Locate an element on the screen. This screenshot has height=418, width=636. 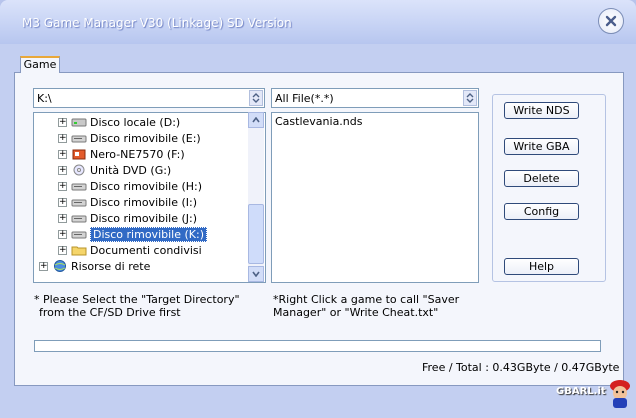
note-line: Manager" or "Write Cheat.txt" is located at coordinates (356, 312).